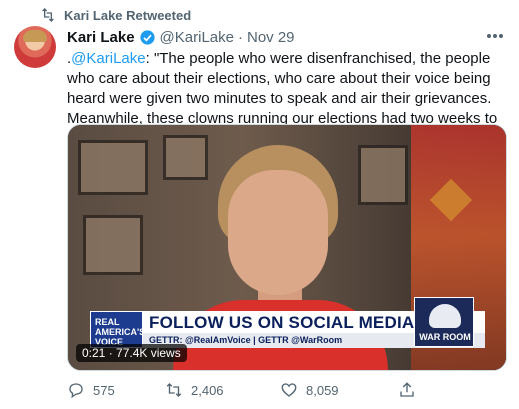  I want to click on retweet-context: Kari Lake Retweeted, so click(115, 15).